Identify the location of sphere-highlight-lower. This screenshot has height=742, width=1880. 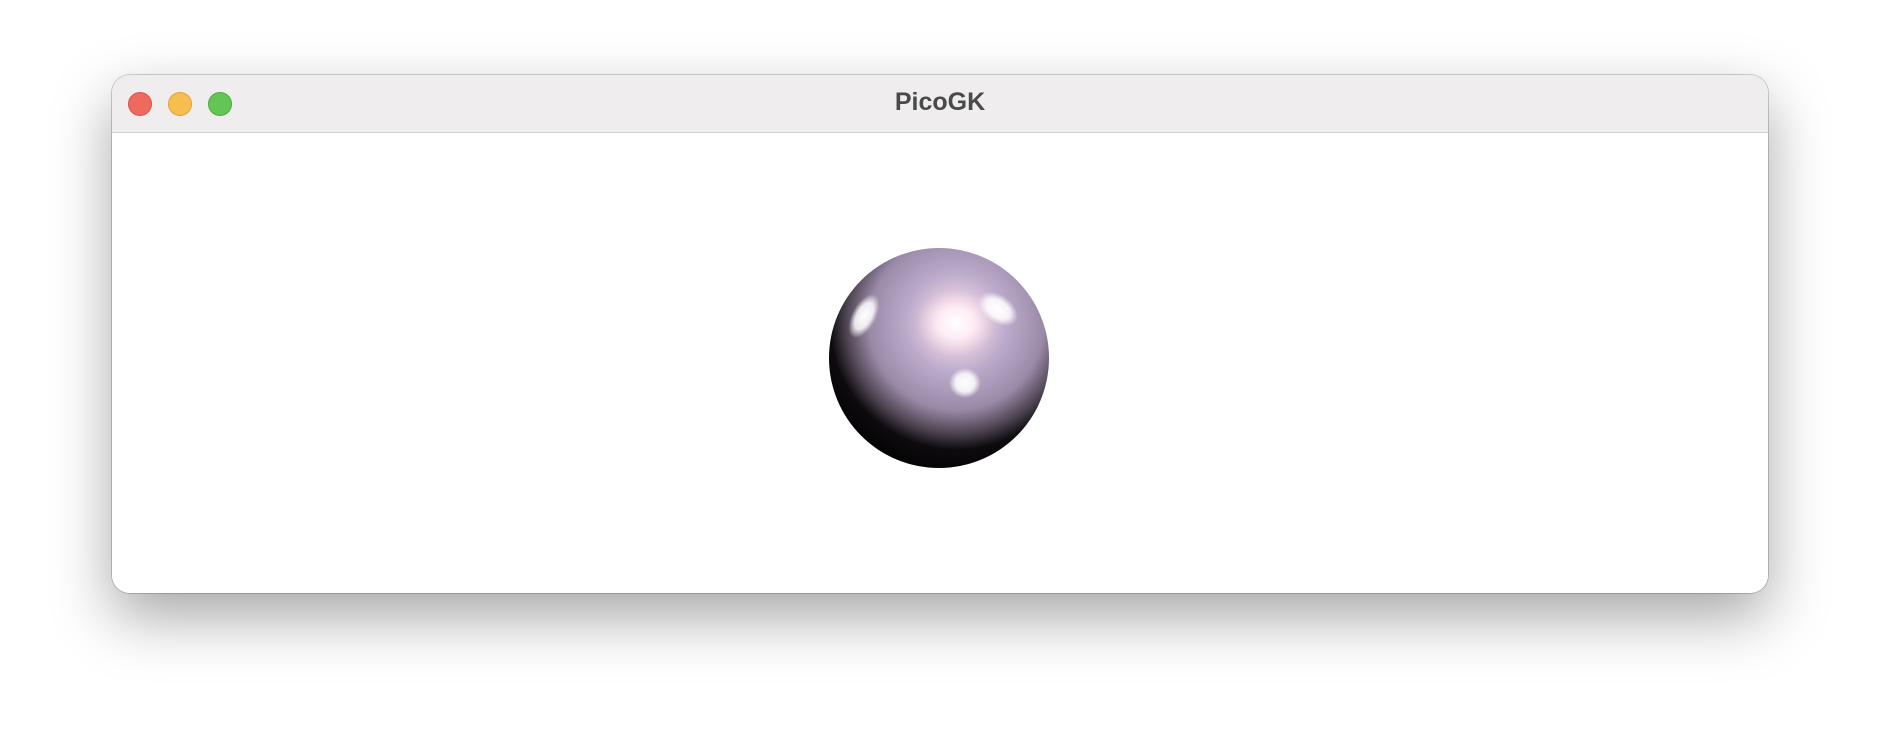
(965, 383).